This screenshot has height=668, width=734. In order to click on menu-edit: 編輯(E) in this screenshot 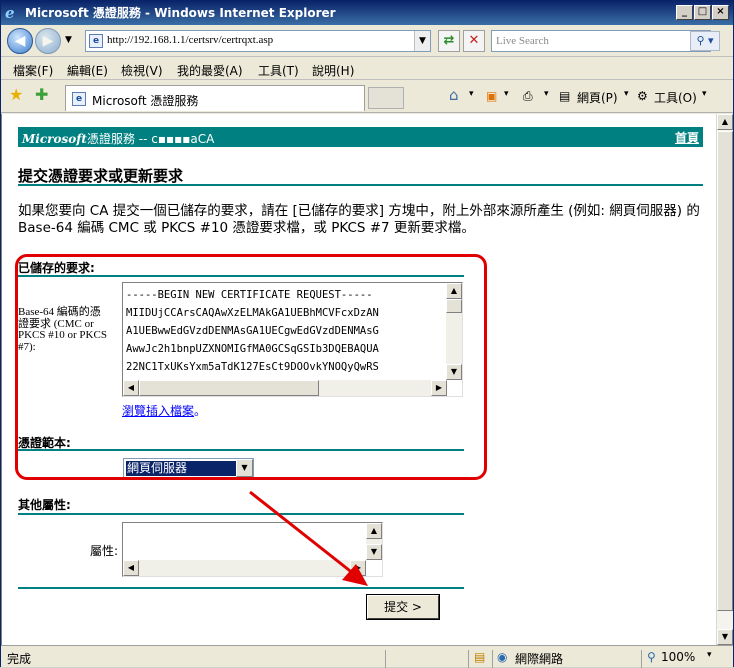, I will do `click(87, 70)`.